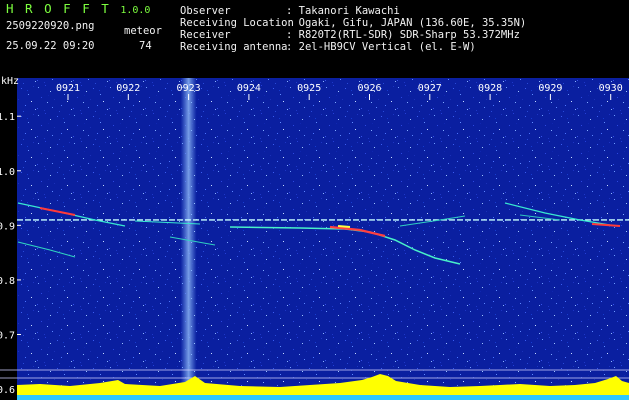  What do you see at coordinates (611, 88) in the screenshot?
I see `x-tick-label: 0930` at bounding box center [611, 88].